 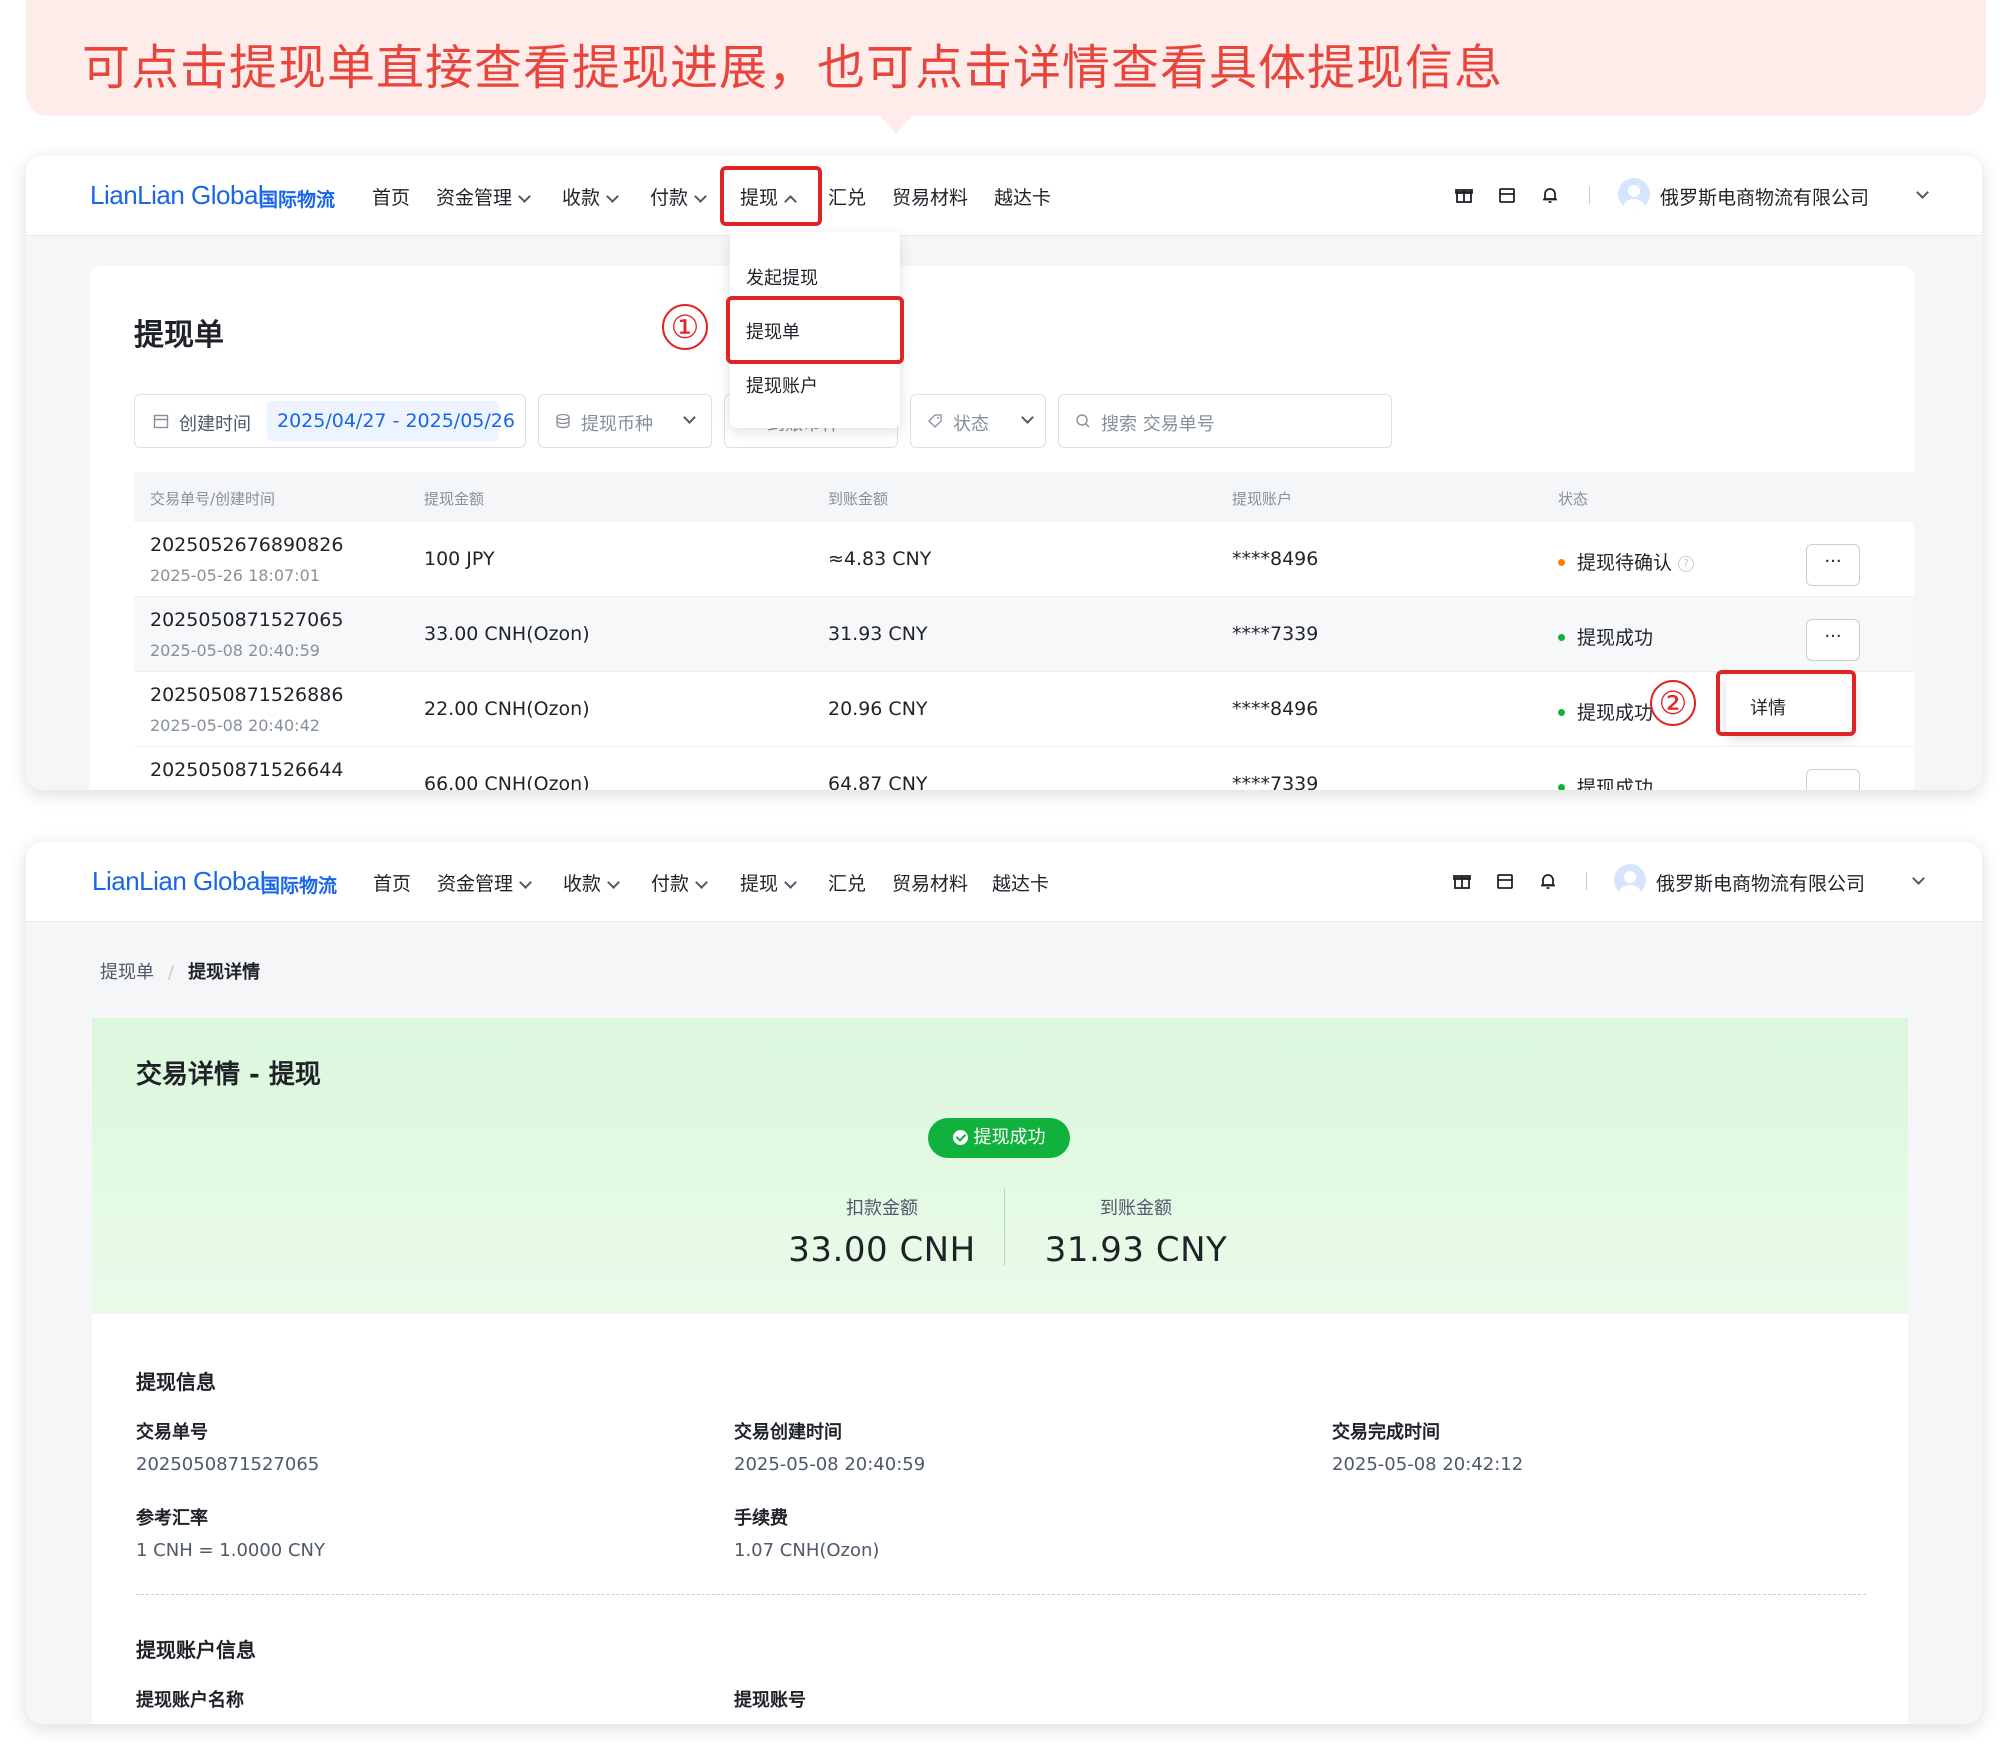 I want to click on status-badge: 提现成功, so click(x=1605, y=781).